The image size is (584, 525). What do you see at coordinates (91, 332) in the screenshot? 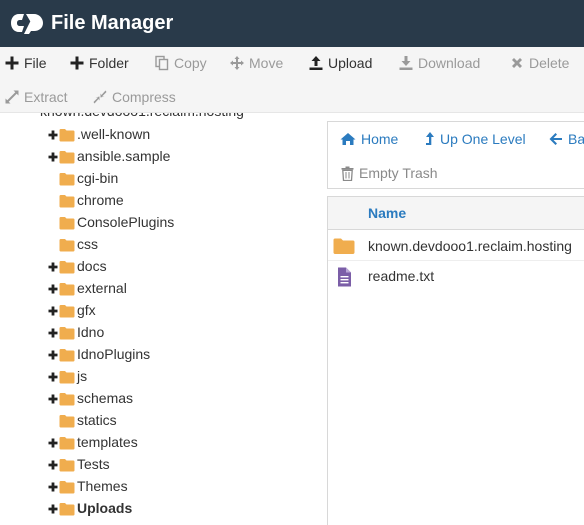
I see `tree-item-label: Idno` at bounding box center [91, 332].